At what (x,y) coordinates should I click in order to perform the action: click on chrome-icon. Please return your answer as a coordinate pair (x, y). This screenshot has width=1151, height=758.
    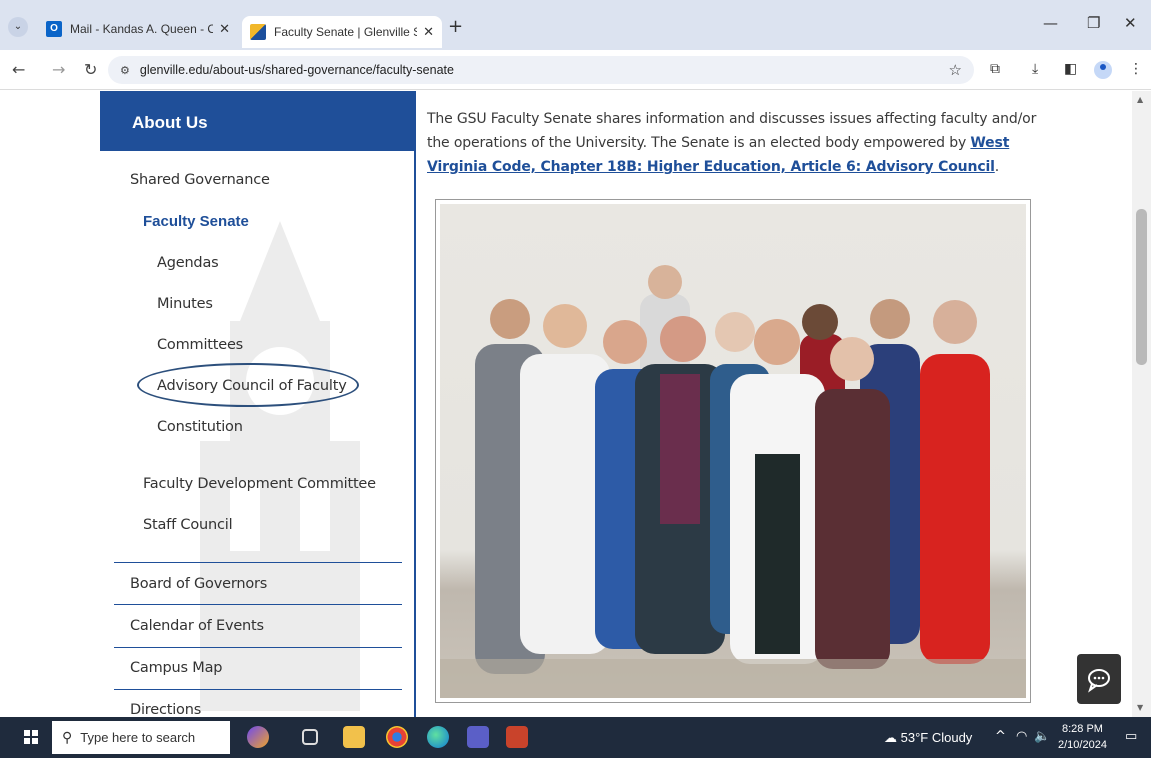
    Looking at the image, I should click on (397, 737).